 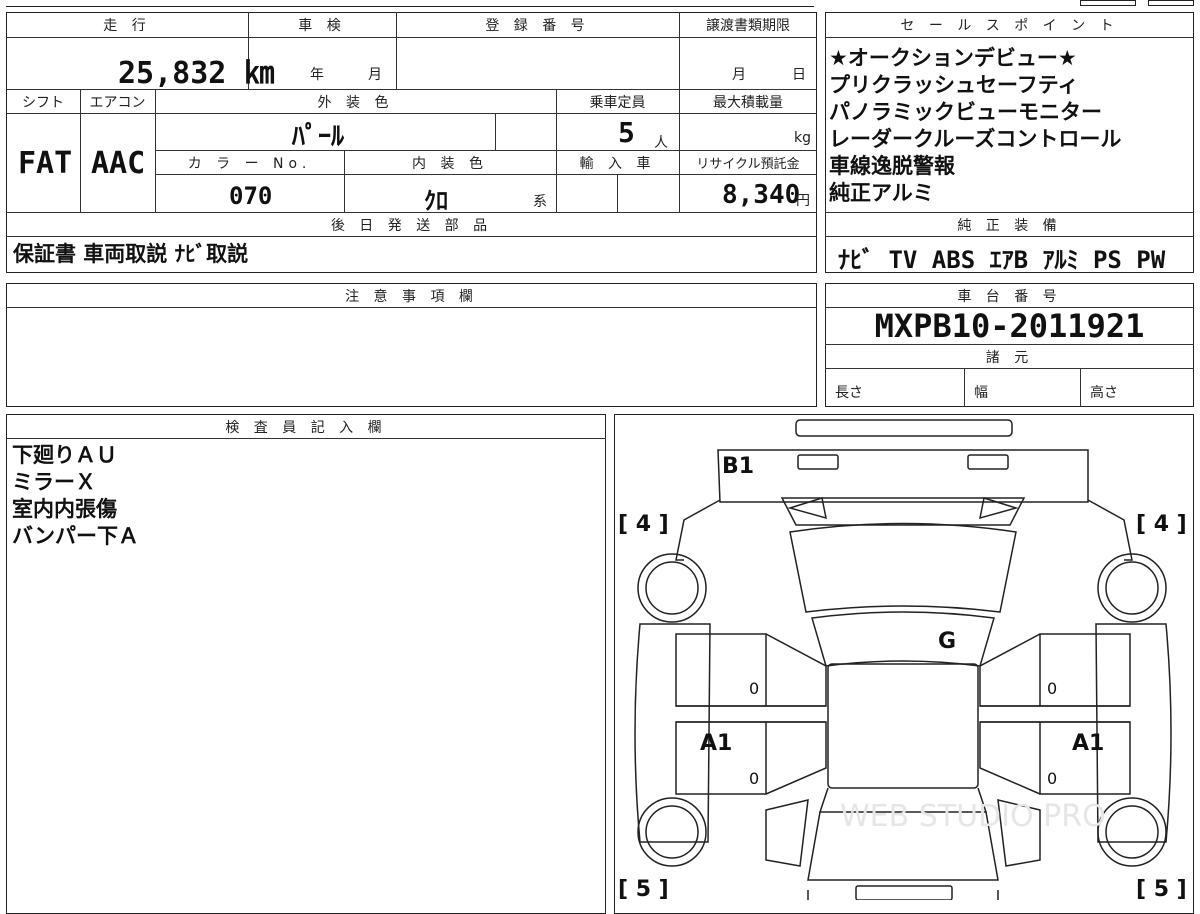 I want to click on roof-front, so click(x=903, y=639).